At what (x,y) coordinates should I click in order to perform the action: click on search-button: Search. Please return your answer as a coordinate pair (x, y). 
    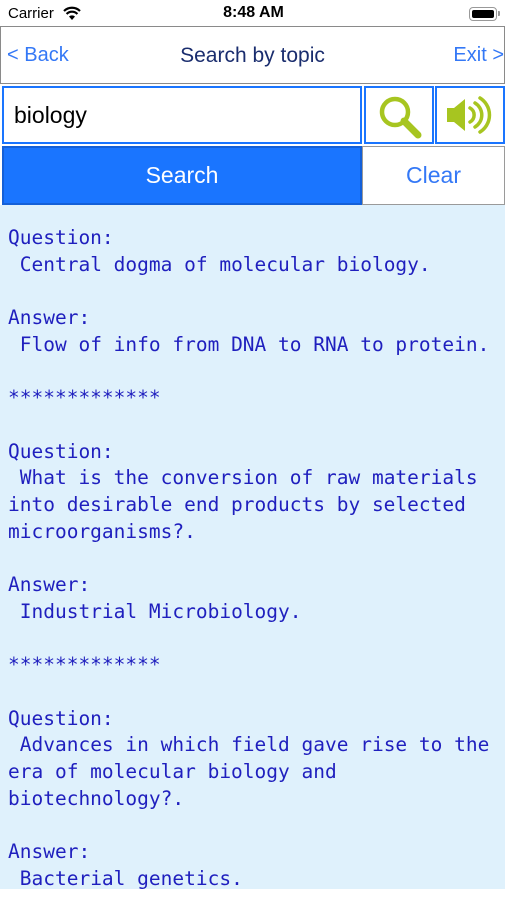
    Looking at the image, I should click on (182, 175).